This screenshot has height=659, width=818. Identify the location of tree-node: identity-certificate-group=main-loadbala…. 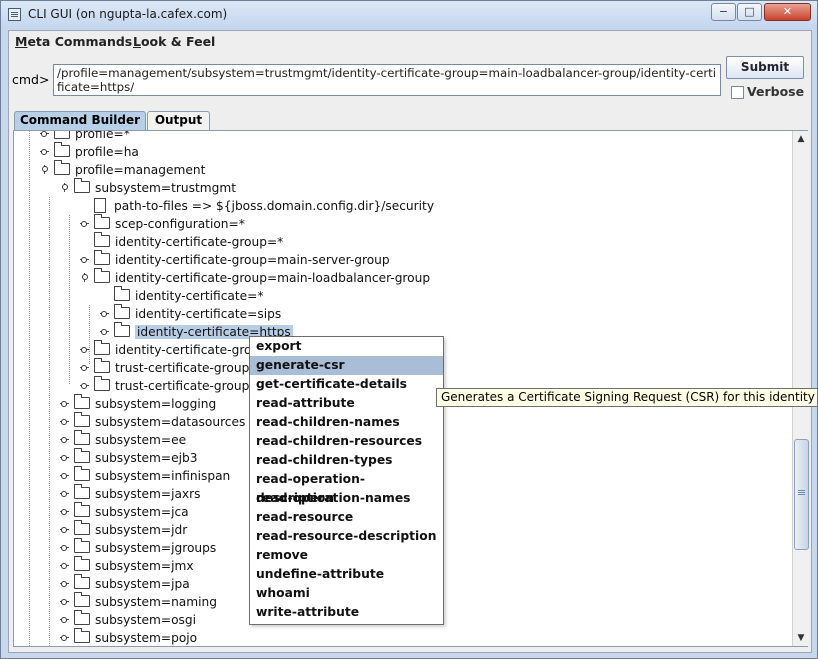
(256, 277).